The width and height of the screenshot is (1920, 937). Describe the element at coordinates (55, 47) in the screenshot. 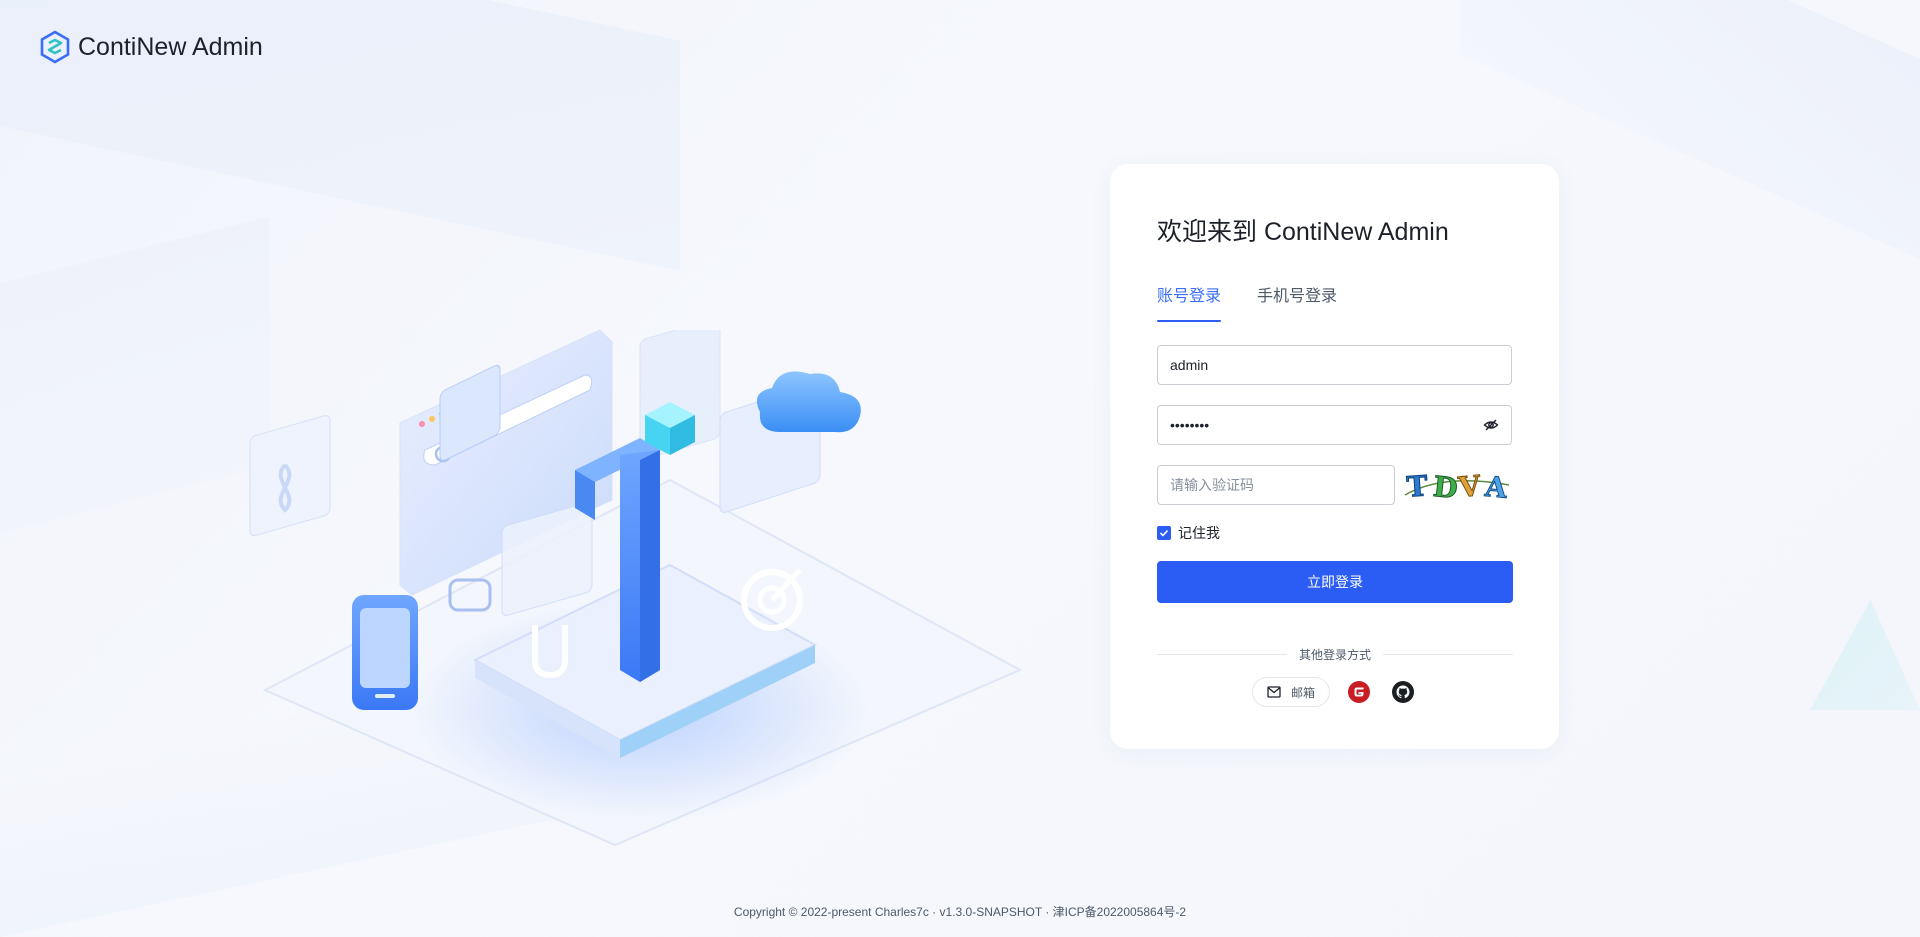

I see `logo-icon` at that location.